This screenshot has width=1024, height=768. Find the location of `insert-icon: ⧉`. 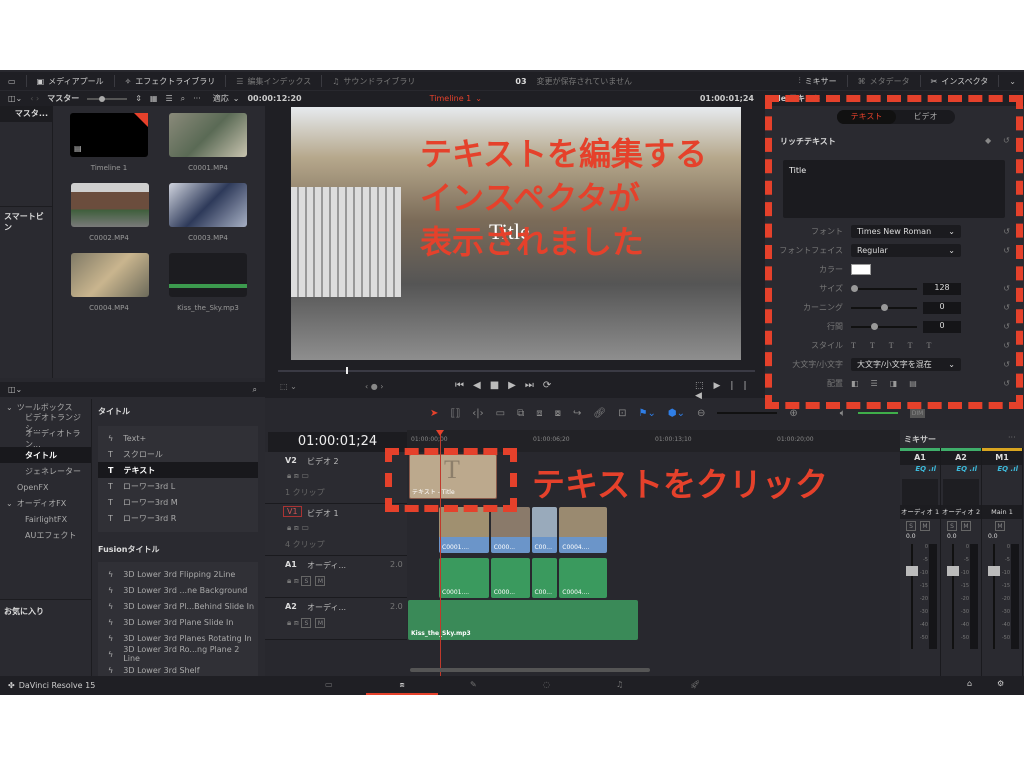

insert-icon: ⧉ is located at coordinates (520, 413).